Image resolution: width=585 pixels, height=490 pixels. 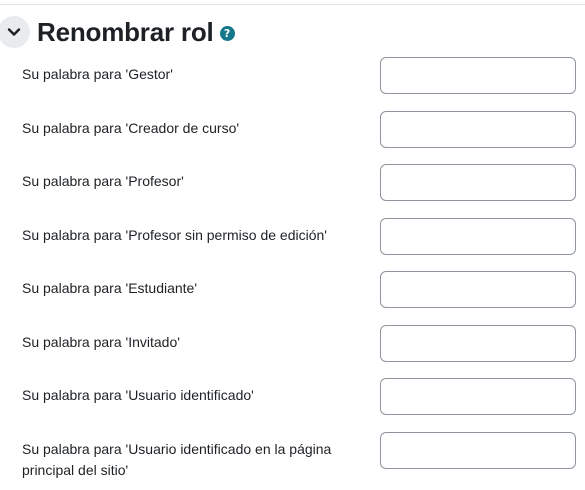 What do you see at coordinates (103, 181) in the screenshot?
I see `field-label: Su palabra para 'Profesor'` at bounding box center [103, 181].